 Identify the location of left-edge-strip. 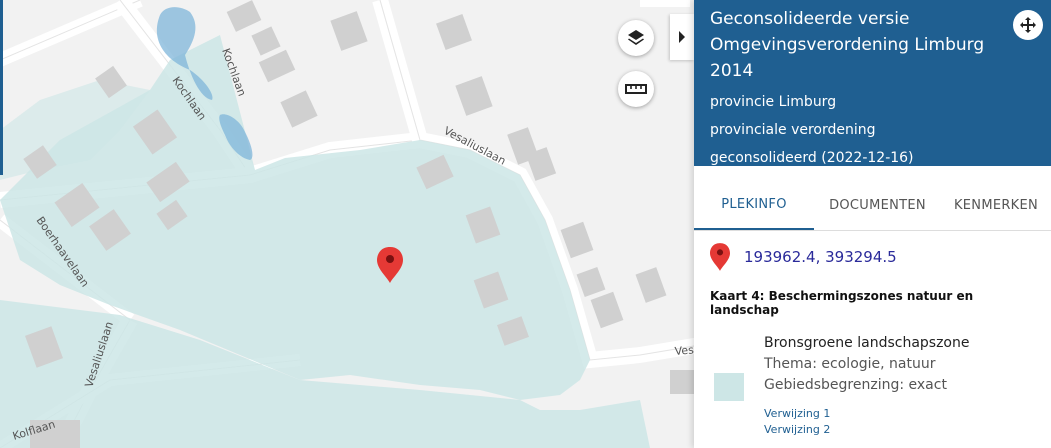
(1, 87).